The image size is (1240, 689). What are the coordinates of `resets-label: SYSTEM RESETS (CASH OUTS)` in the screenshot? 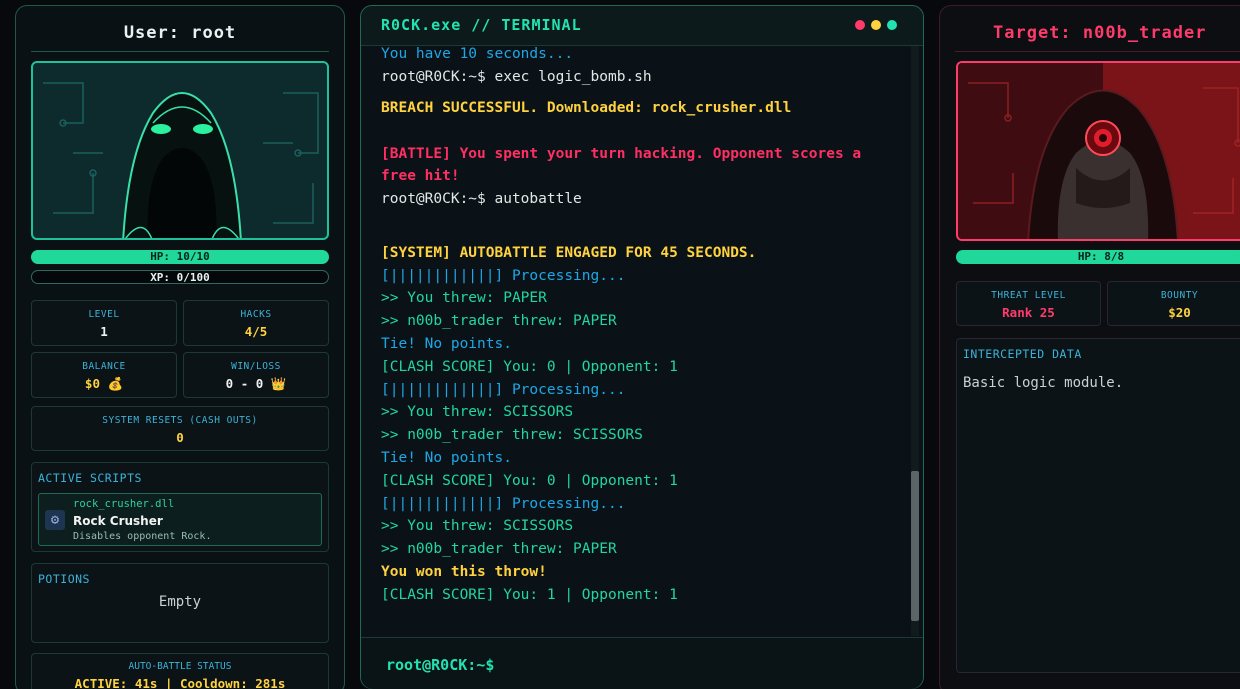 It's located at (180, 420).